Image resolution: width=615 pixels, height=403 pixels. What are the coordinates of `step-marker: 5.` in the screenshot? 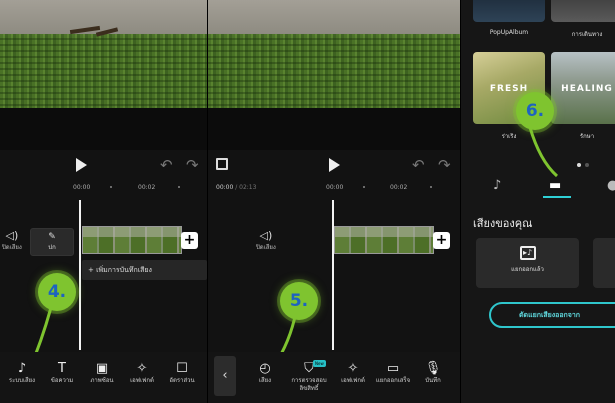 It's located at (299, 301).